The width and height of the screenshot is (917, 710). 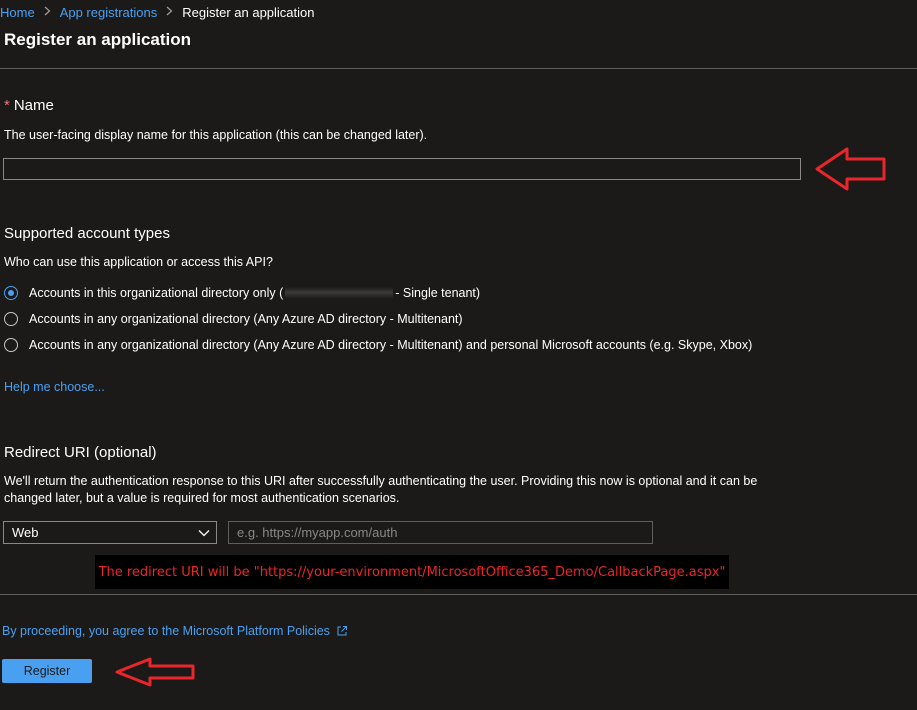 I want to click on platform-select: Web, so click(x=110, y=532).